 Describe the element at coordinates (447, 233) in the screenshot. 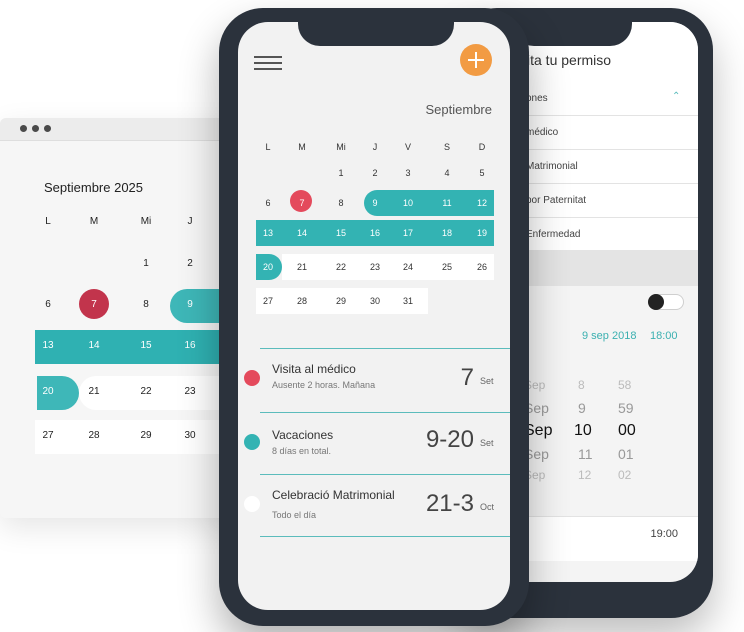

I see `day-cell: 18` at that location.